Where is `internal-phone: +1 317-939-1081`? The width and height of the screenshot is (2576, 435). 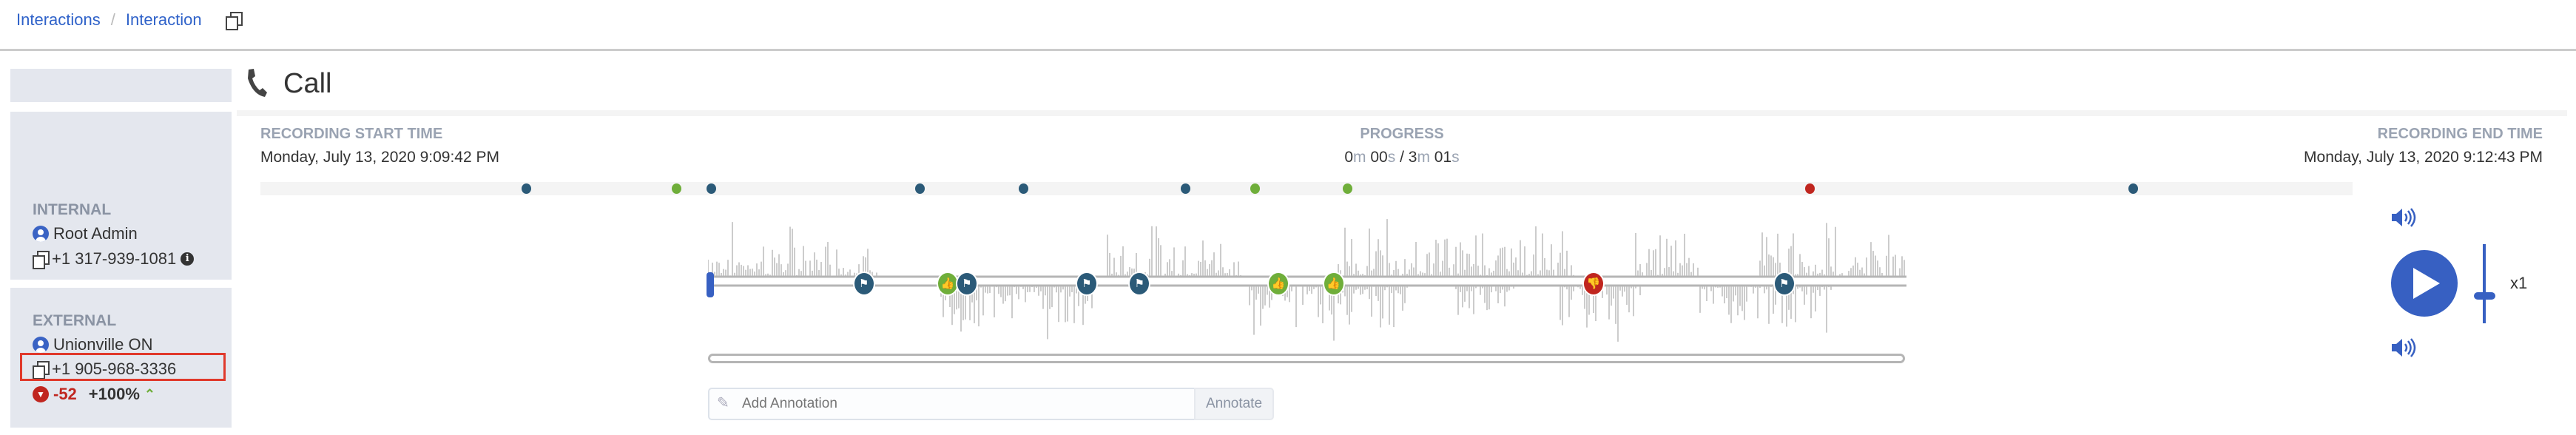
internal-phone: +1 317-939-1081 is located at coordinates (114, 258).